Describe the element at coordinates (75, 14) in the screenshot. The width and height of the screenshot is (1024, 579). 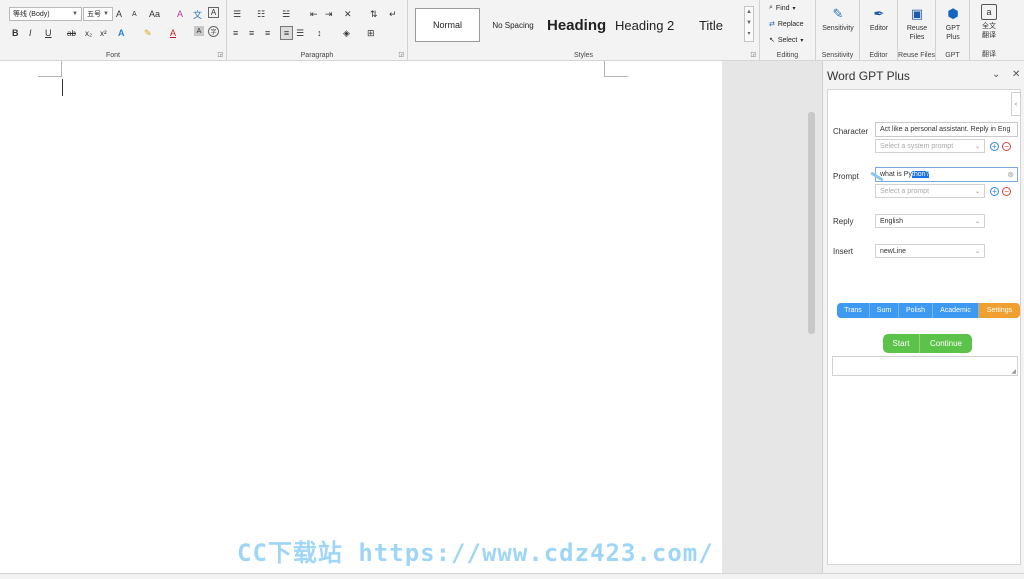
I see `chevron-down-icon: ▼` at that location.